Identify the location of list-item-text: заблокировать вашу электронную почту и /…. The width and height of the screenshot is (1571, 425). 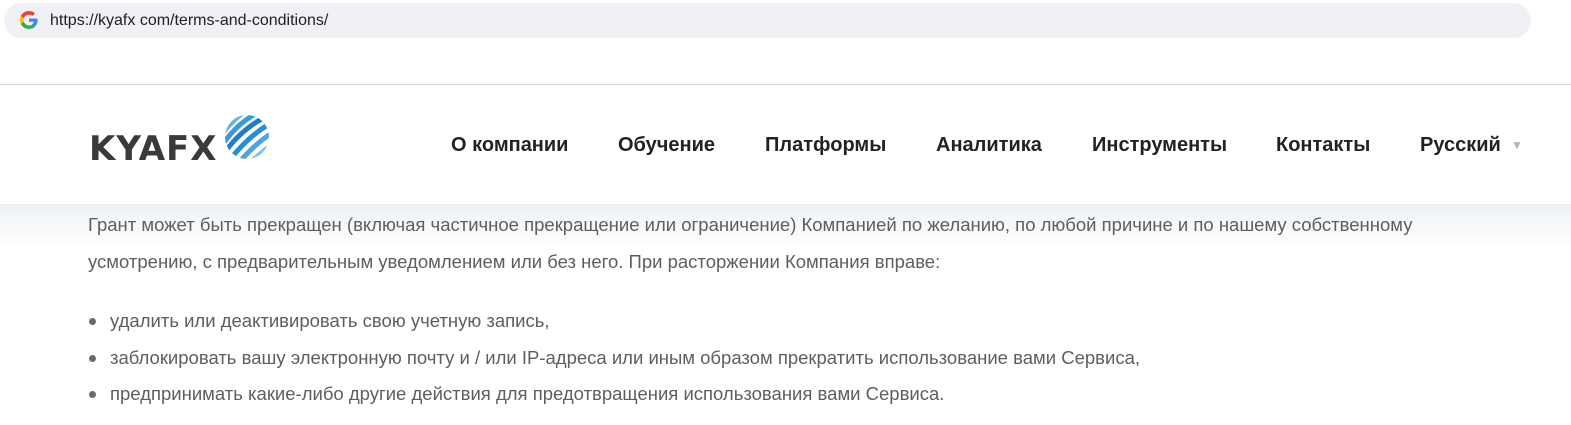
(625, 357).